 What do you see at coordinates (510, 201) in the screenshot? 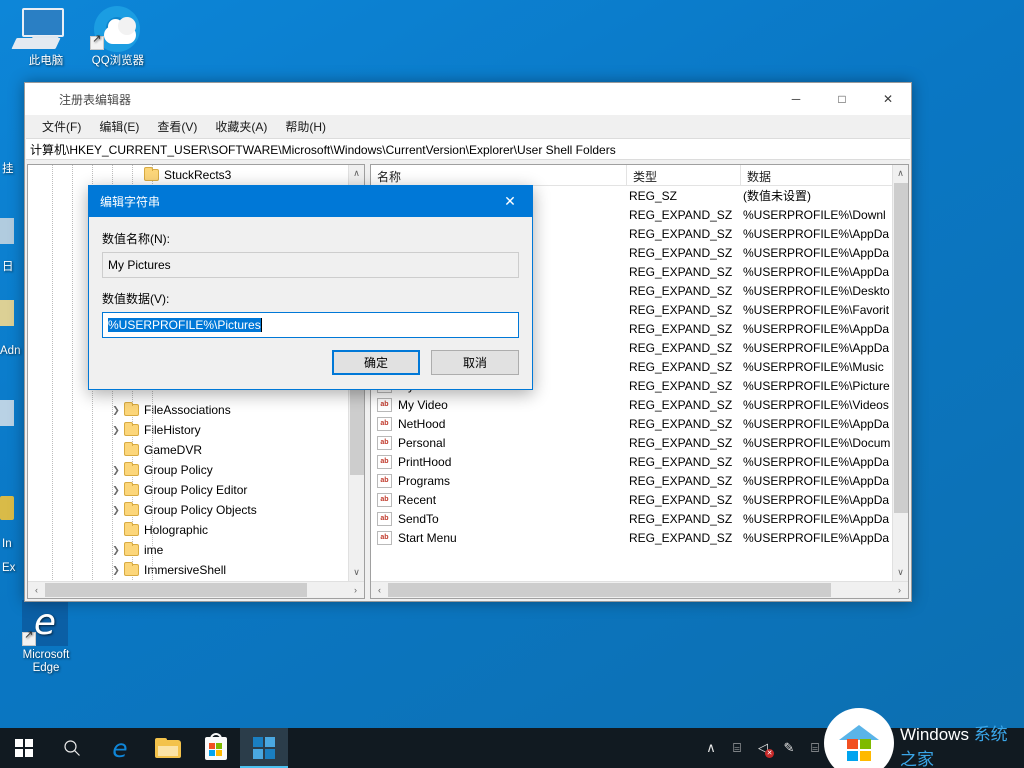
I see `dialog-close-button: ✕` at bounding box center [510, 201].